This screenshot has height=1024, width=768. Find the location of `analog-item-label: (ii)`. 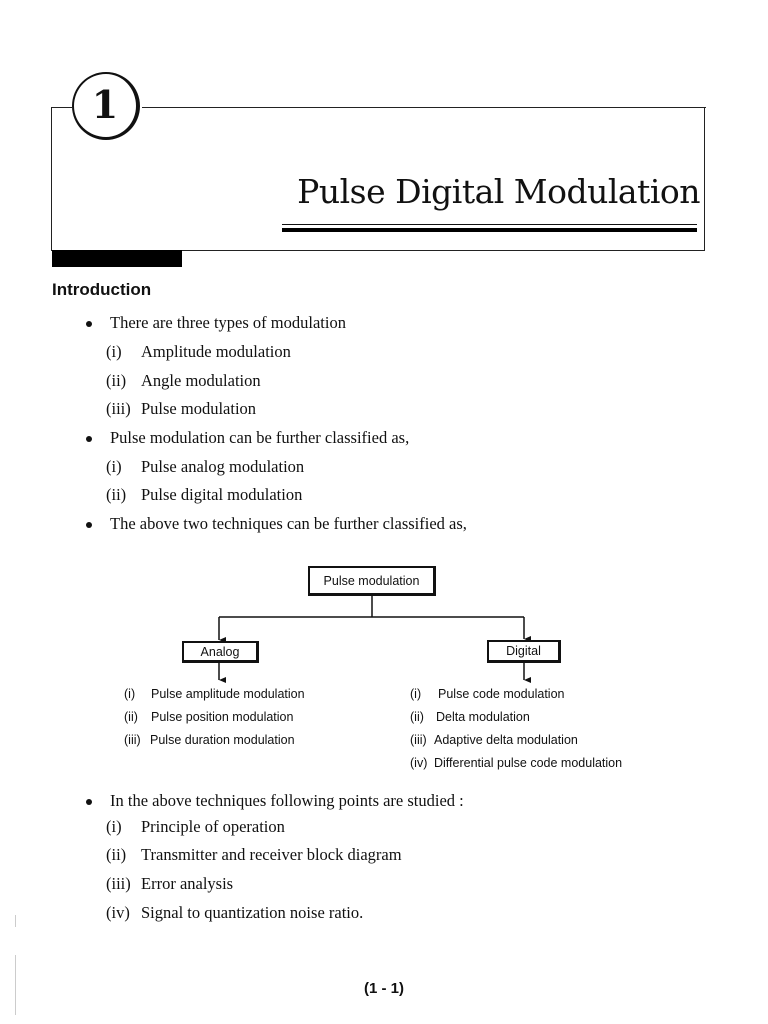

analog-item-label: (ii) is located at coordinates (131, 717).